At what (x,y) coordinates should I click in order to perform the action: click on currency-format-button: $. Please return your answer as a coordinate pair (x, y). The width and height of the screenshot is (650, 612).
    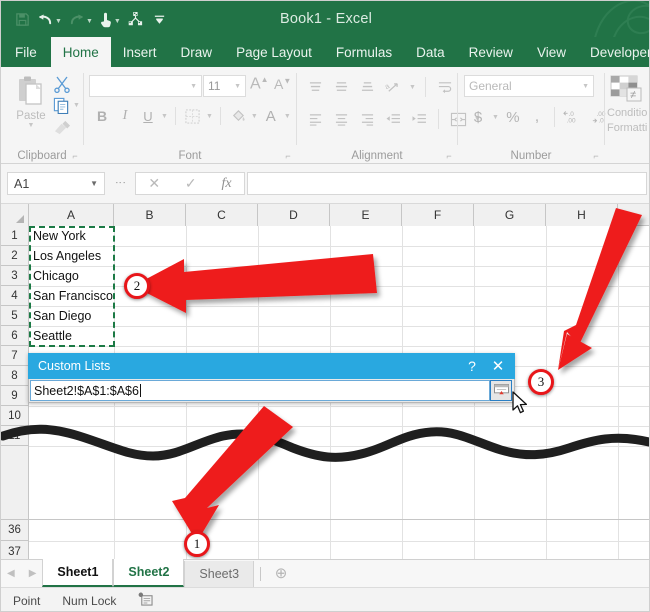
    Looking at the image, I should click on (478, 117).